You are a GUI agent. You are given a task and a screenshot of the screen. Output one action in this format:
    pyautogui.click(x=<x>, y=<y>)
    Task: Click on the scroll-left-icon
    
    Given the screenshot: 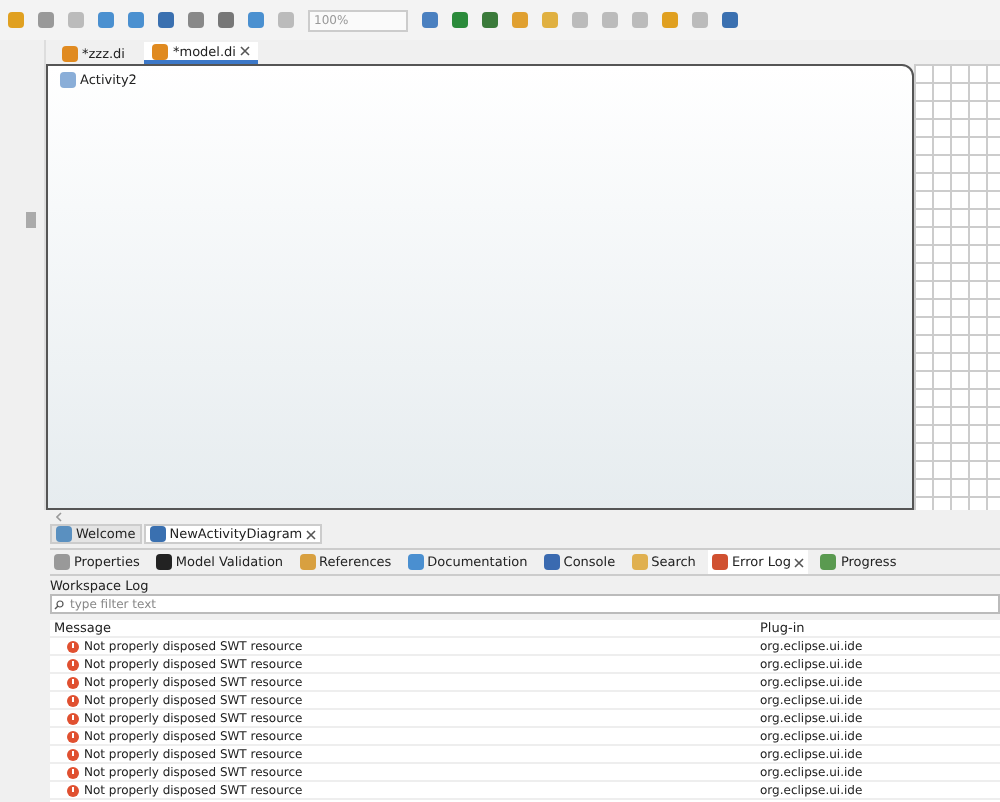 What is the action you would take?
    pyautogui.click(x=59, y=517)
    